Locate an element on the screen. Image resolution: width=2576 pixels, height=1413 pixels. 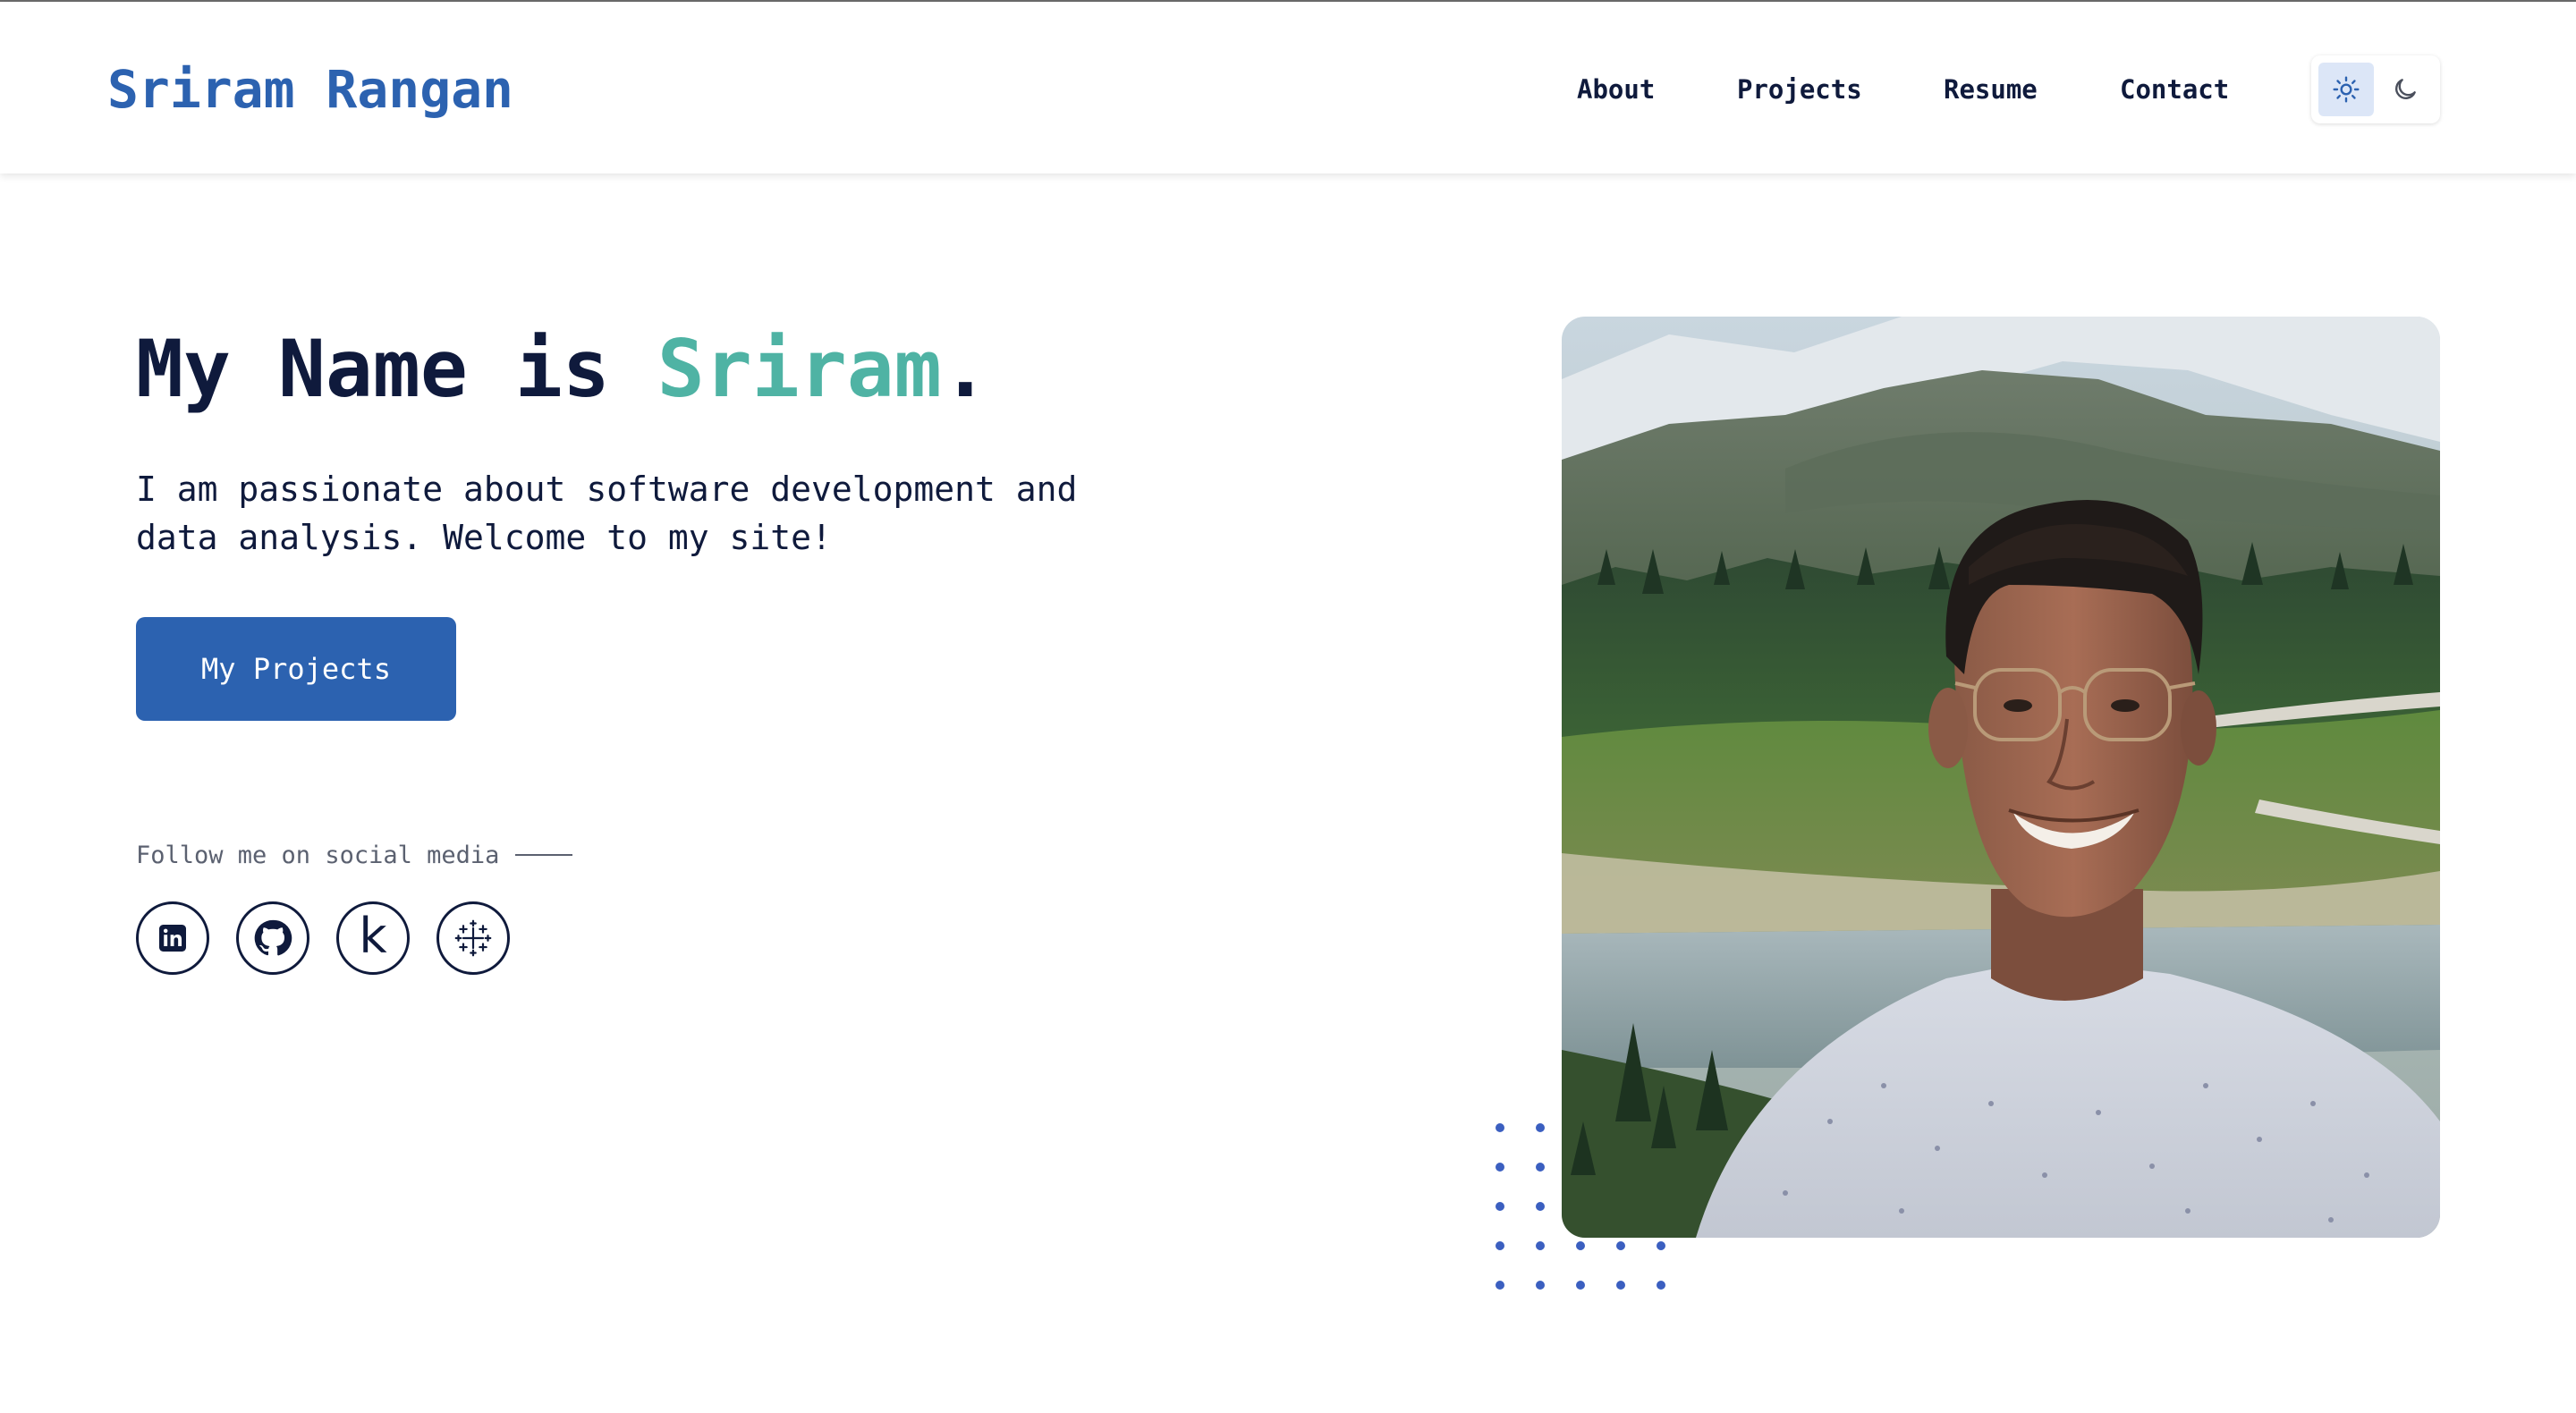
hero-title: My Name is Sriram. is located at coordinates (562, 369).